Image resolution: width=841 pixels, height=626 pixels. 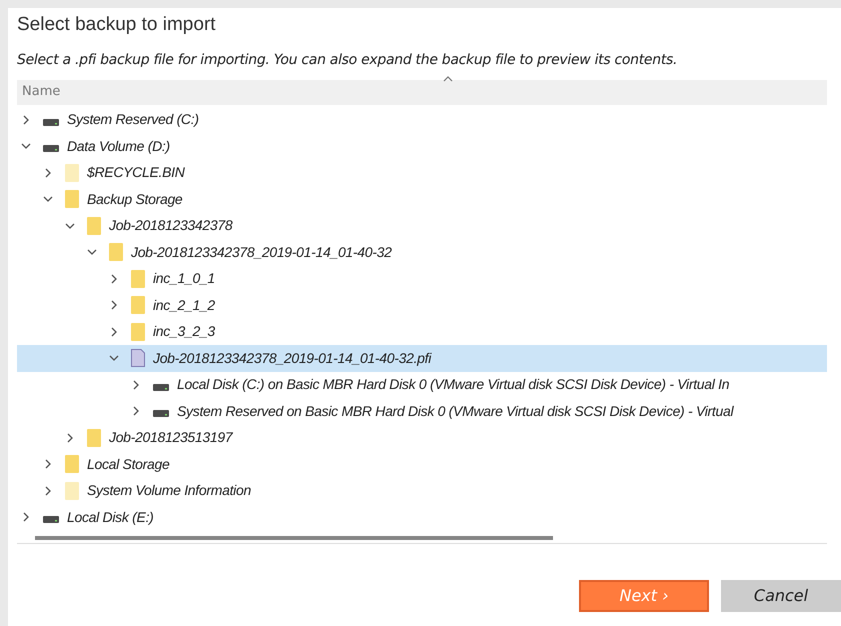 I want to click on tree-row: System Reserved on Basic MBR Hard Disk 0 (VMware Virtual disk SCSI Disk Device) - Virtual, so click(x=422, y=411).